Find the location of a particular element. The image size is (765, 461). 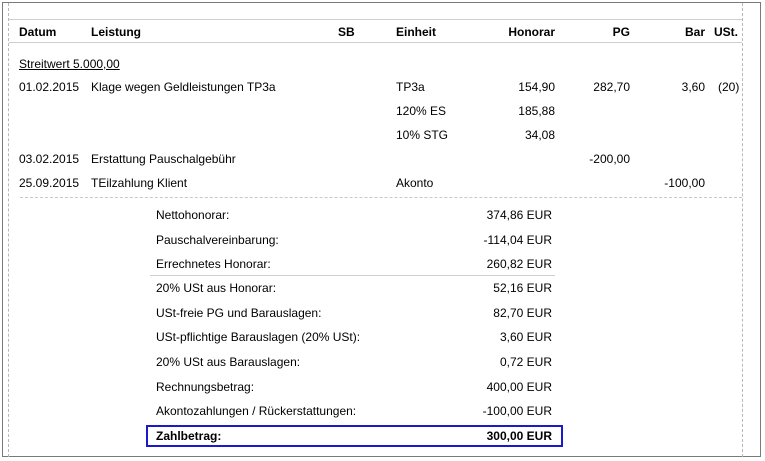

summary-value: 52,16 EUR is located at coordinates (522, 288).